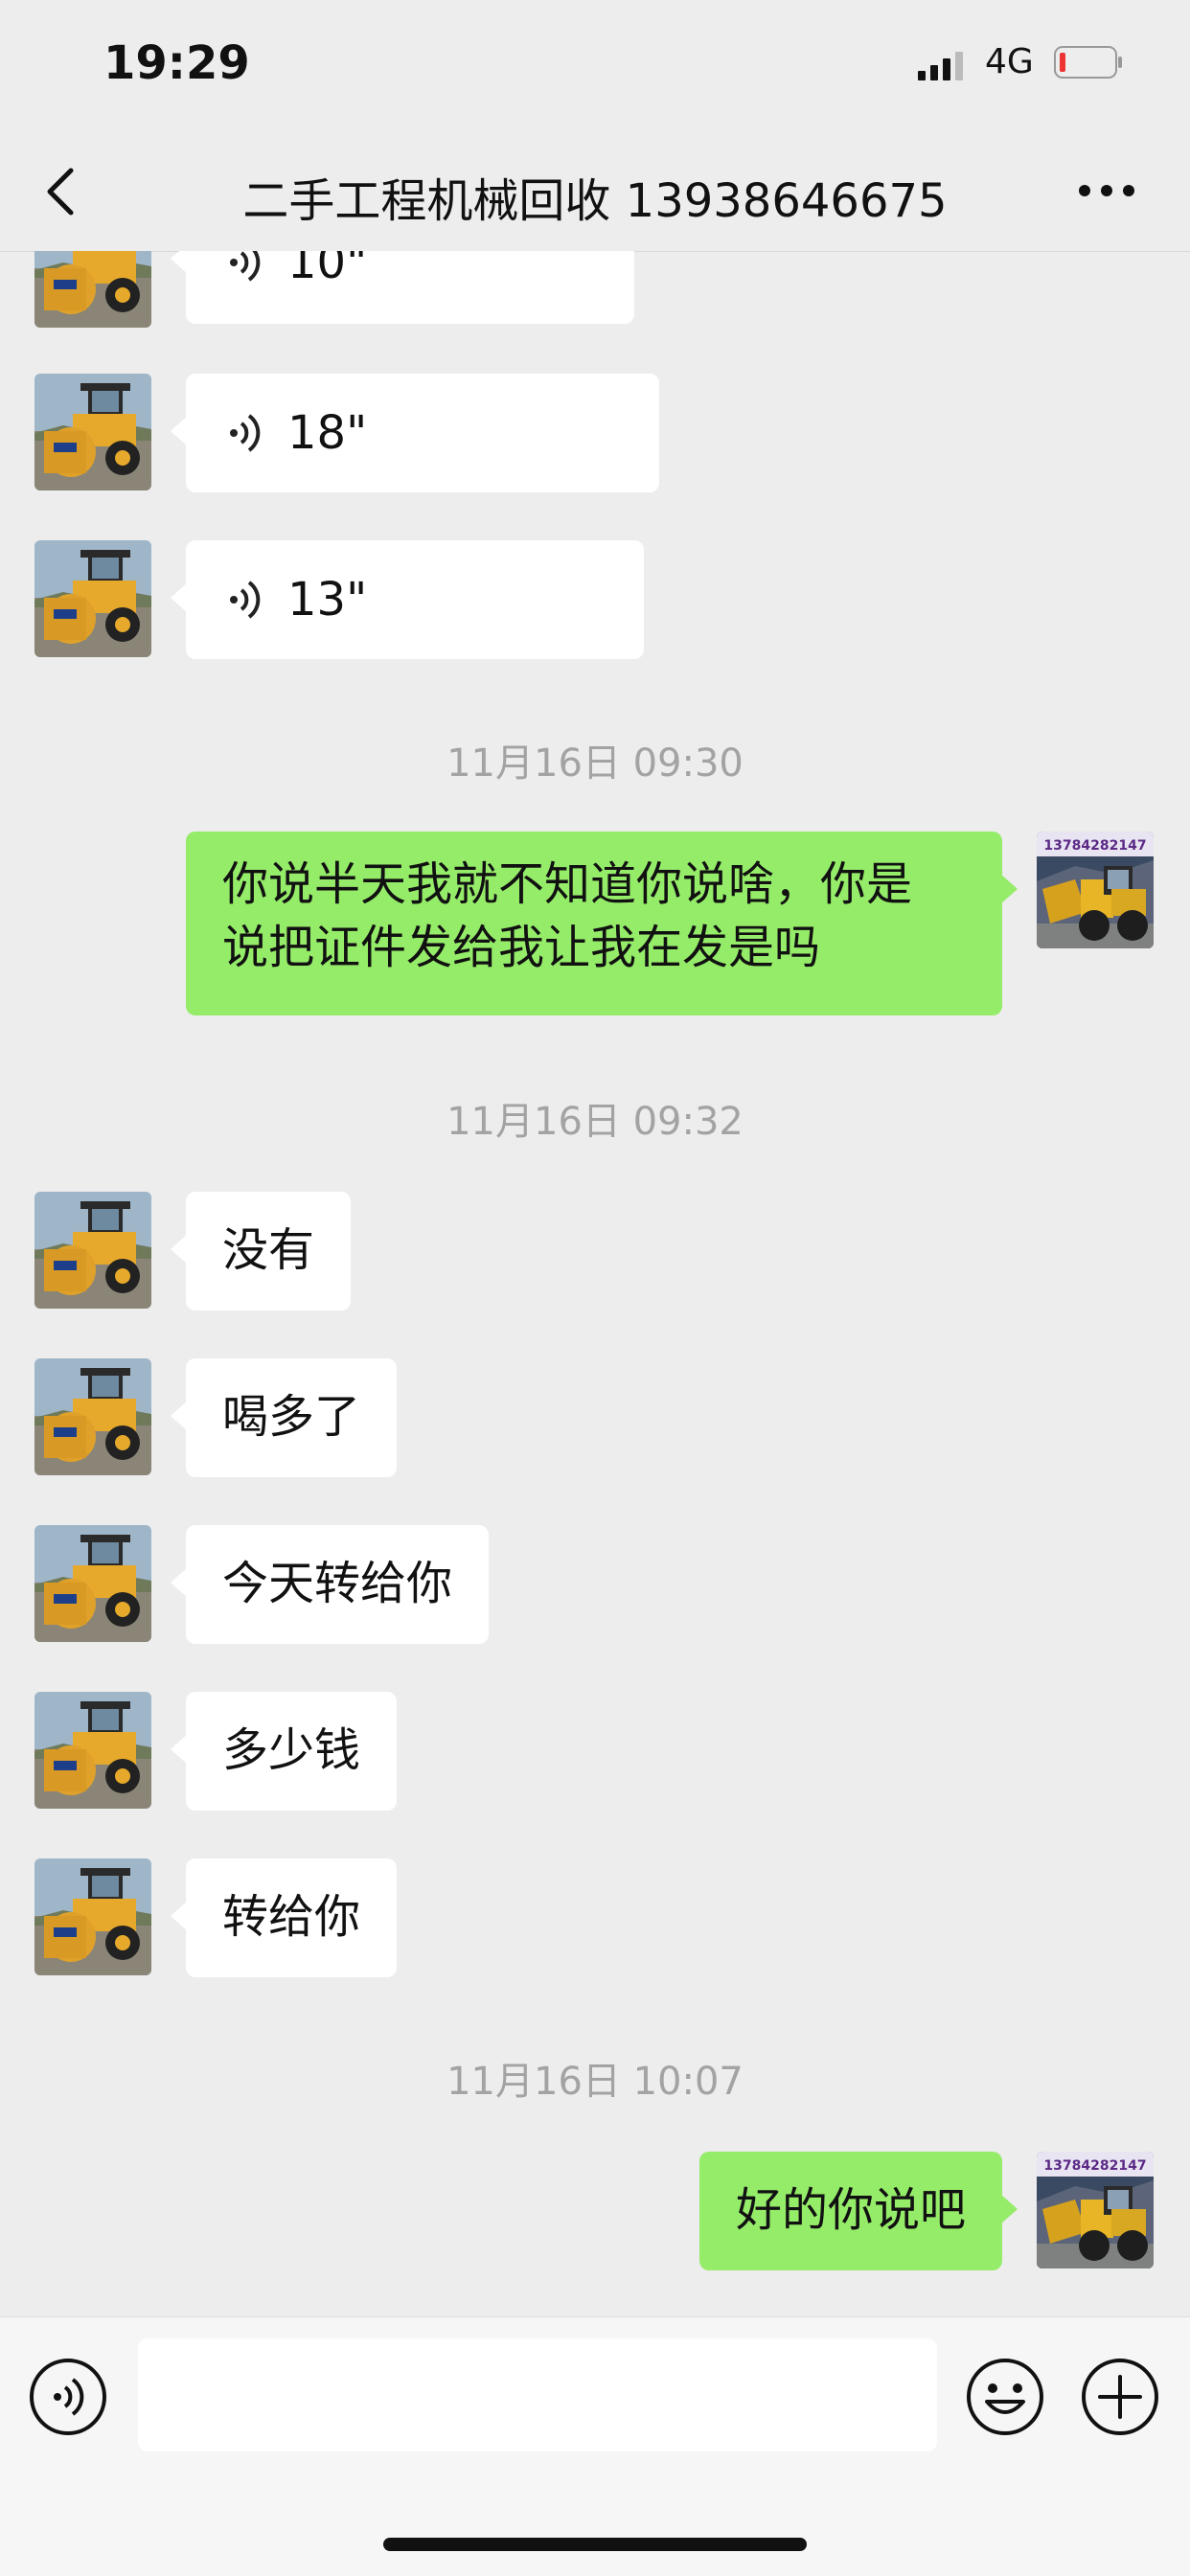 The height and width of the screenshot is (2576, 1190). Describe the element at coordinates (68, 2397) in the screenshot. I see `voice-icon` at that location.